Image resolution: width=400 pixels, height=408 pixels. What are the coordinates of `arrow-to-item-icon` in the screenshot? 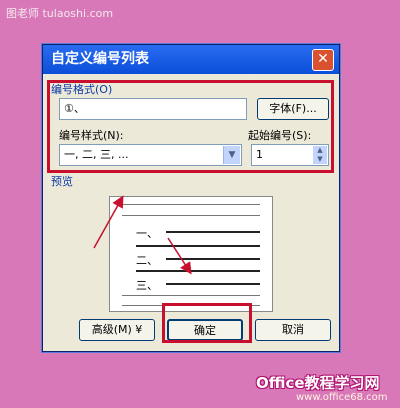 It's located at (179, 256).